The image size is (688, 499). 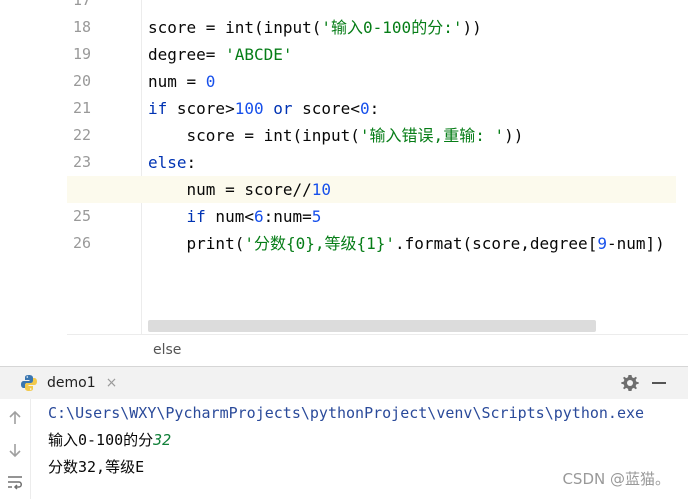 What do you see at coordinates (79, 7) in the screenshot?
I see `line-number: 17` at bounding box center [79, 7].